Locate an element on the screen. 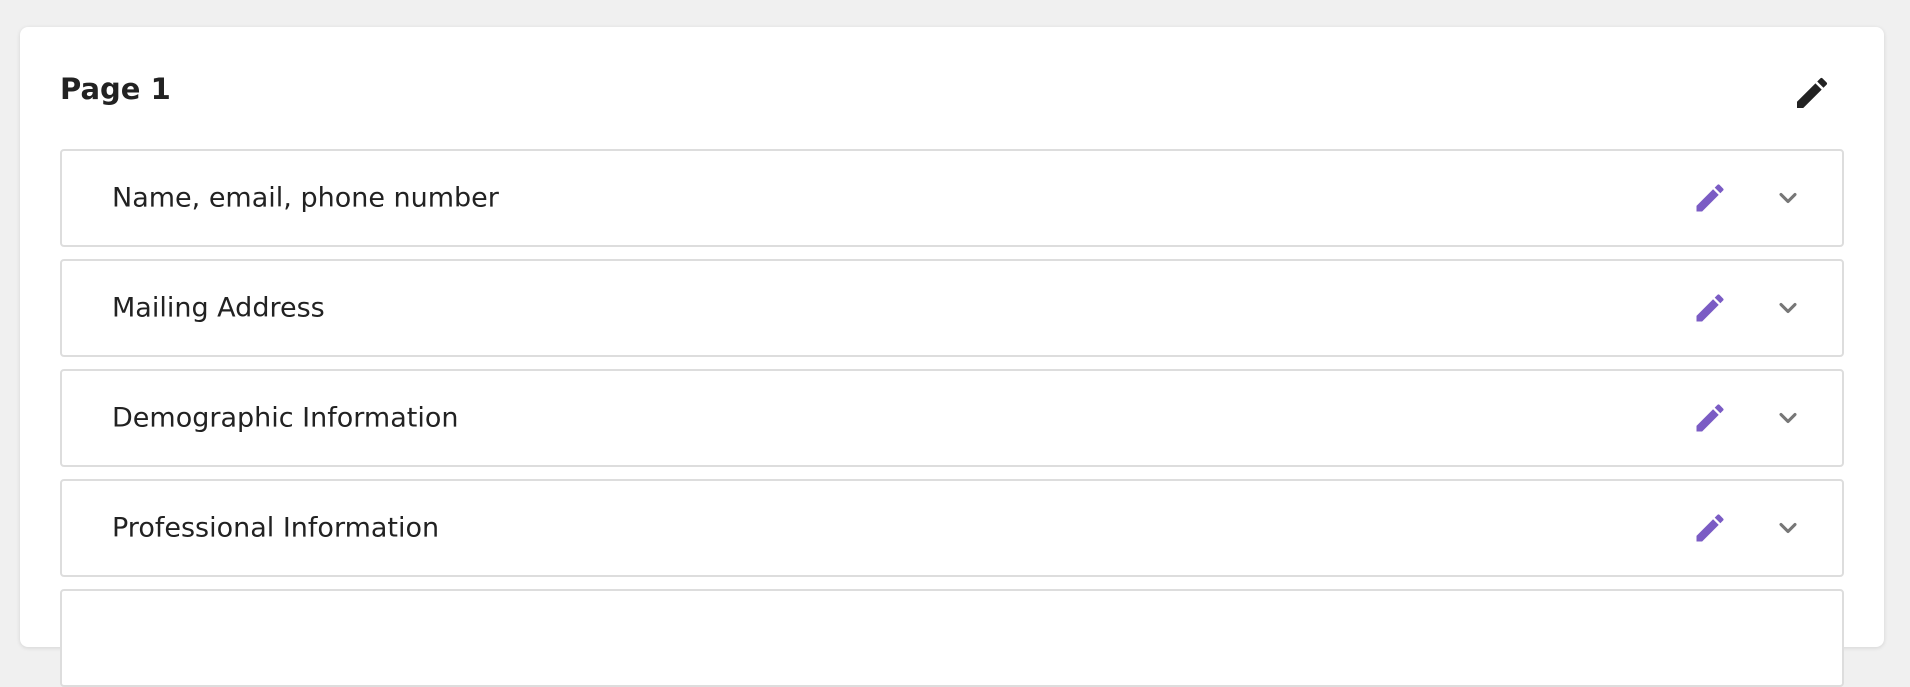 This screenshot has height=687, width=1910. section-label: Professional Information is located at coordinates (276, 528).